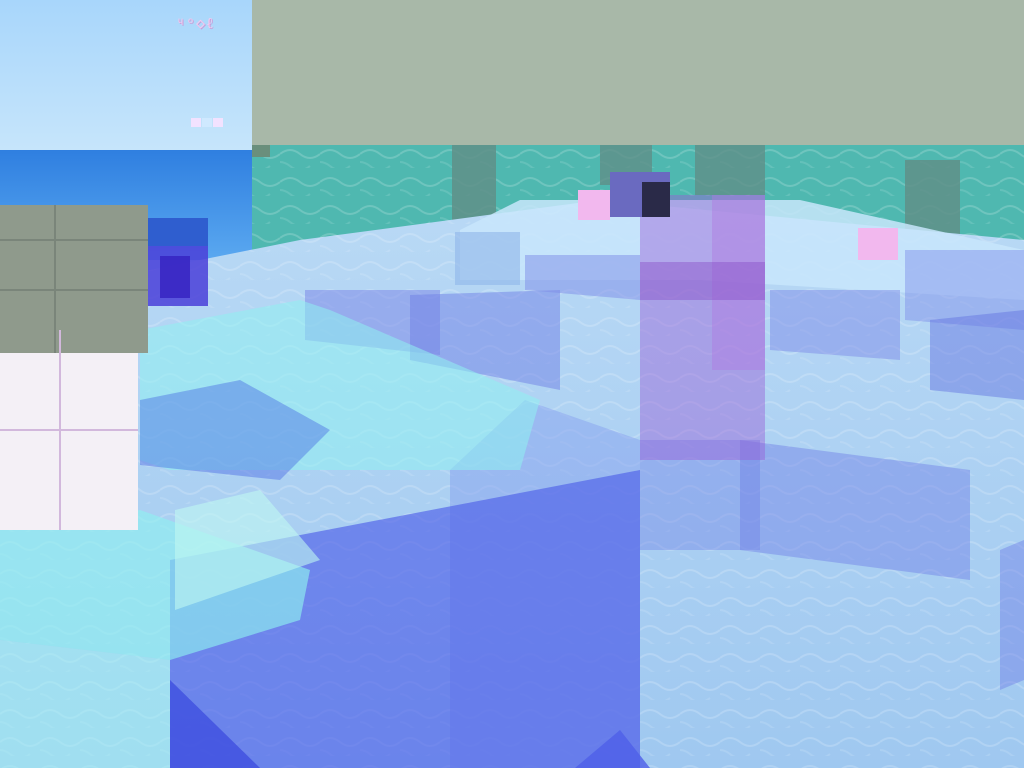 Image resolution: width=1024 pixels, height=768 pixels. Describe the element at coordinates (74, 279) in the screenshot. I see `stone-top` at that location.